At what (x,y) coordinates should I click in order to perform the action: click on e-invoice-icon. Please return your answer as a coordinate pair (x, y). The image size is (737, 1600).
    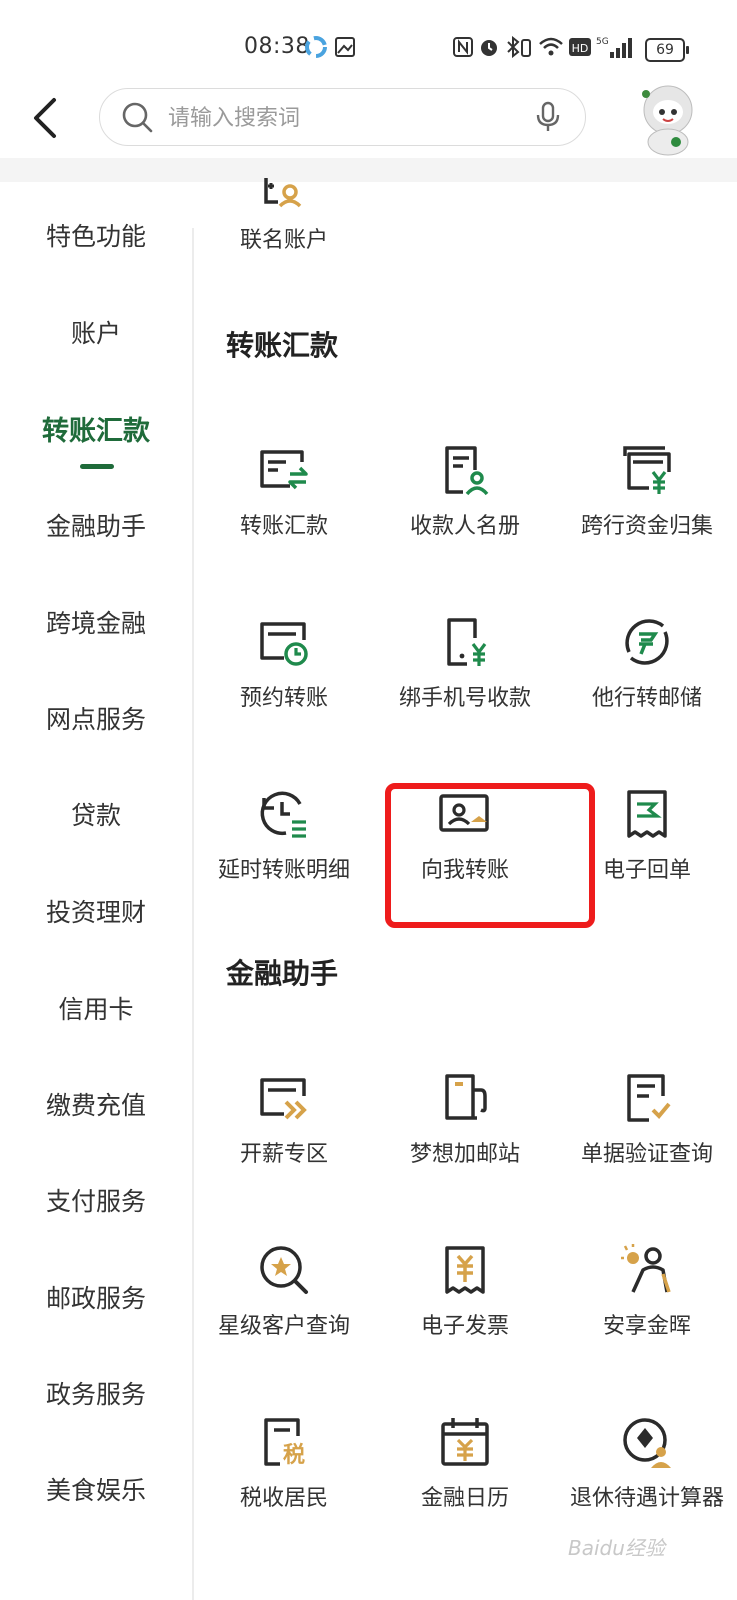
    Looking at the image, I should click on (465, 1270).